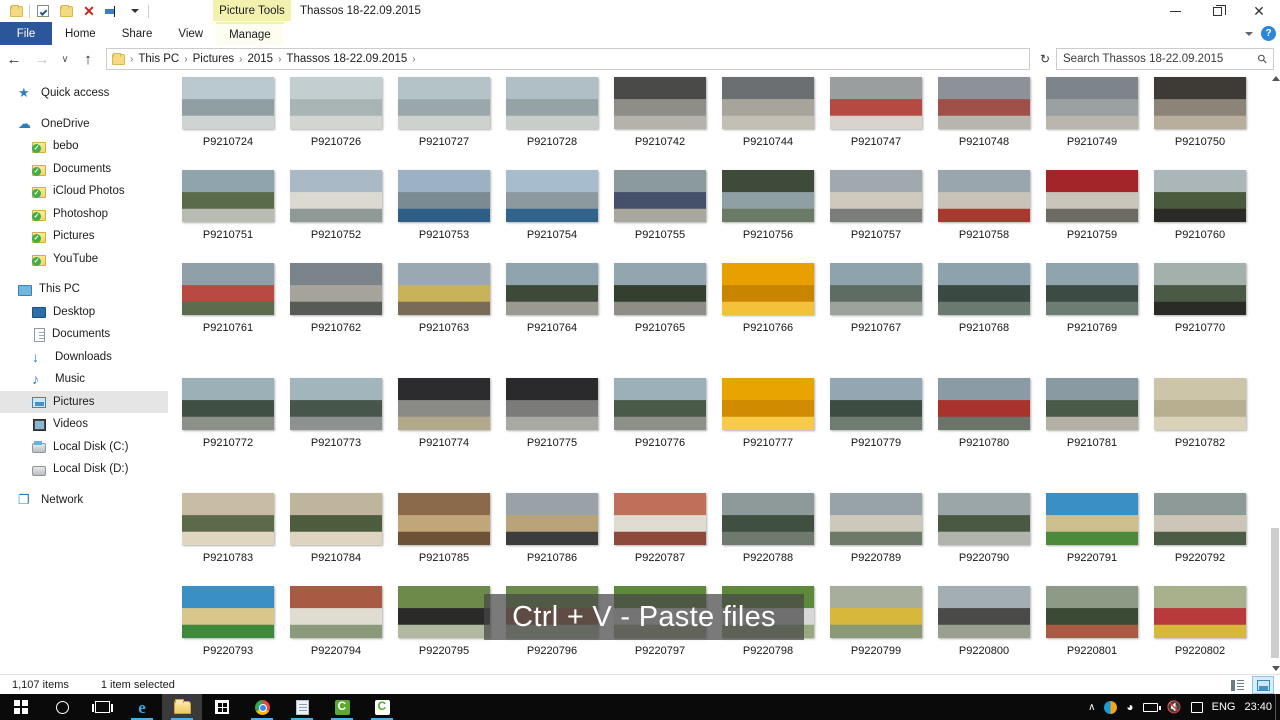 Image resolution: width=1280 pixels, height=720 pixels. I want to click on image-tile: P9210724, so click(228, 119).